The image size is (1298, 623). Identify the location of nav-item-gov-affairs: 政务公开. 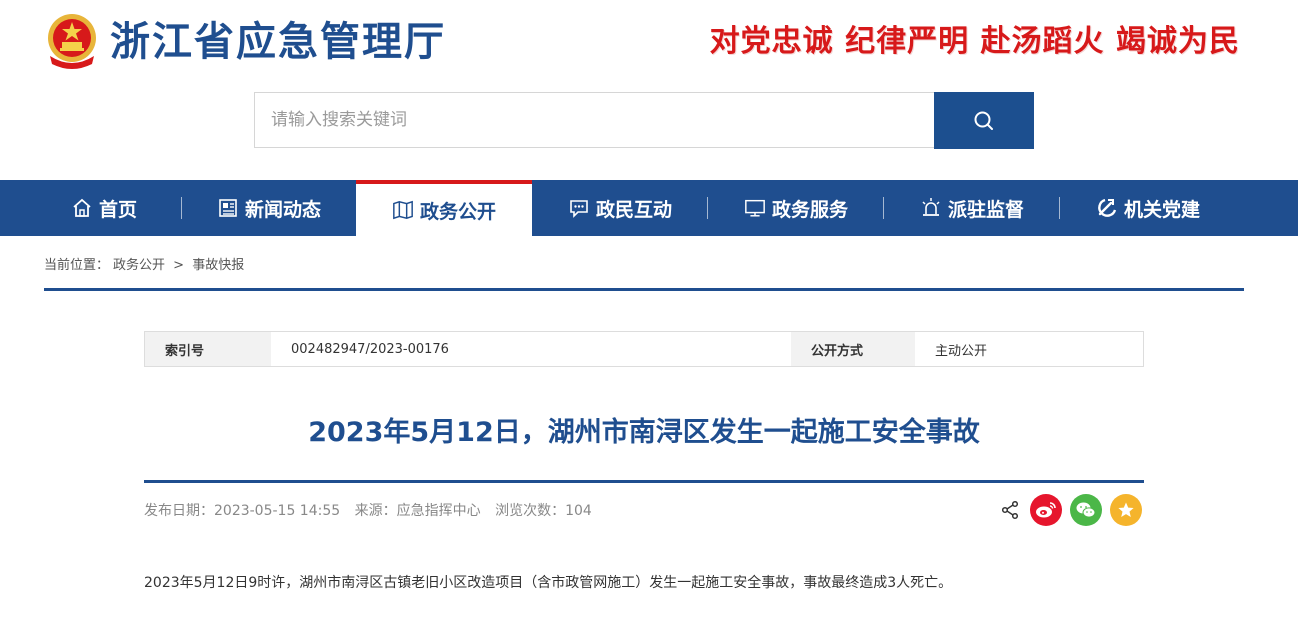
(444, 208).